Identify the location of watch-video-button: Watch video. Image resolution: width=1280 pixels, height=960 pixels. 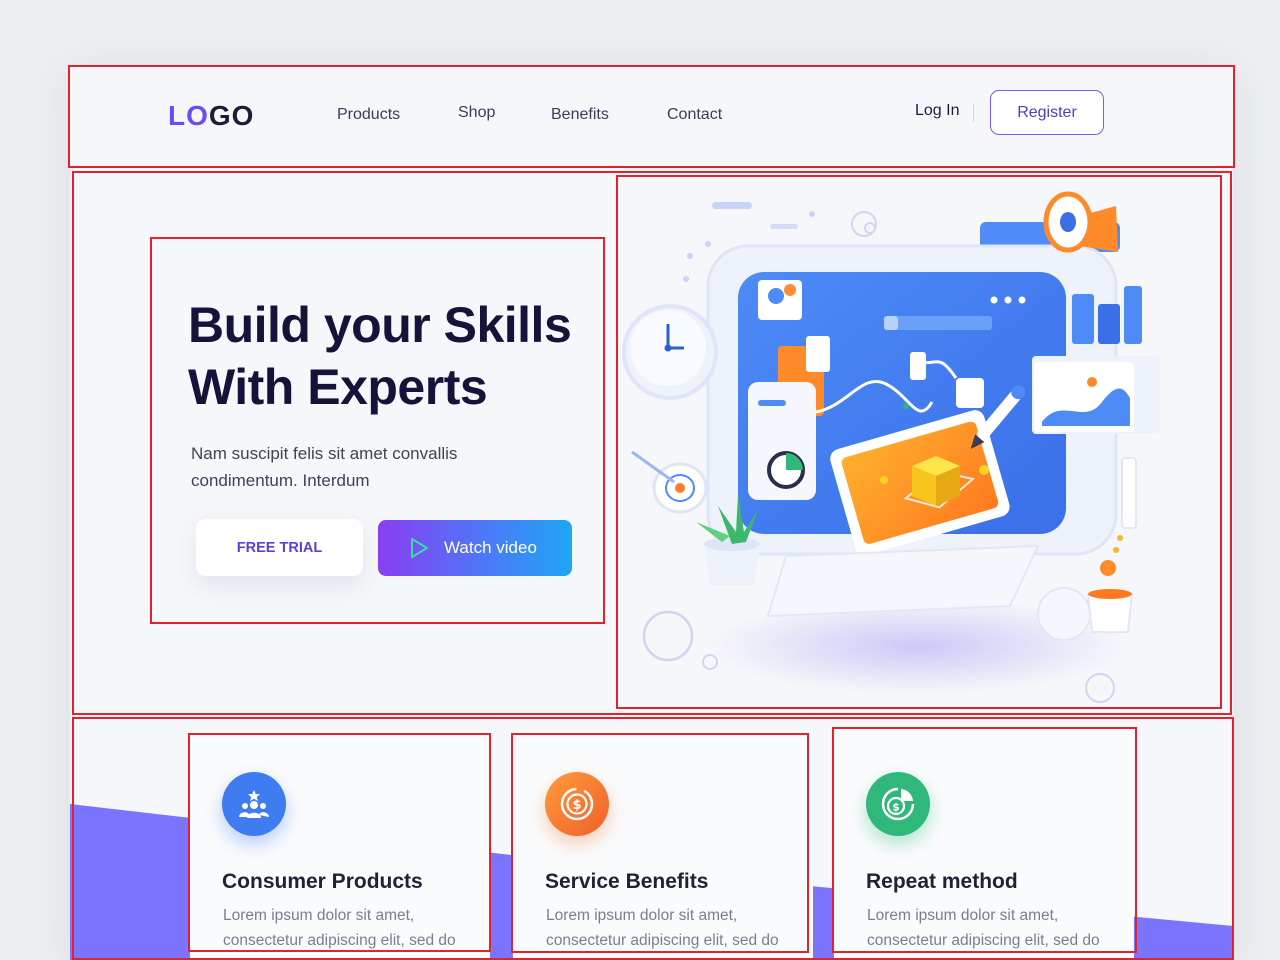
(475, 548).